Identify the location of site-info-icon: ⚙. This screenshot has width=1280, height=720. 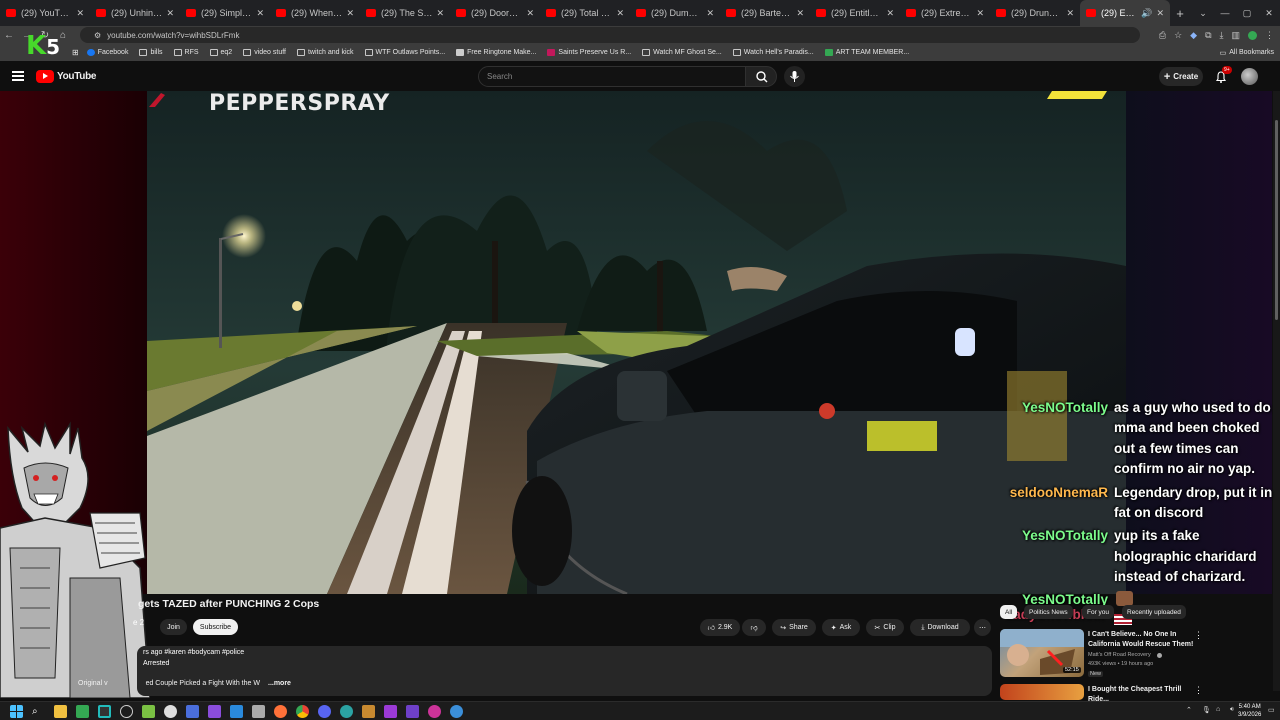
(97, 35).